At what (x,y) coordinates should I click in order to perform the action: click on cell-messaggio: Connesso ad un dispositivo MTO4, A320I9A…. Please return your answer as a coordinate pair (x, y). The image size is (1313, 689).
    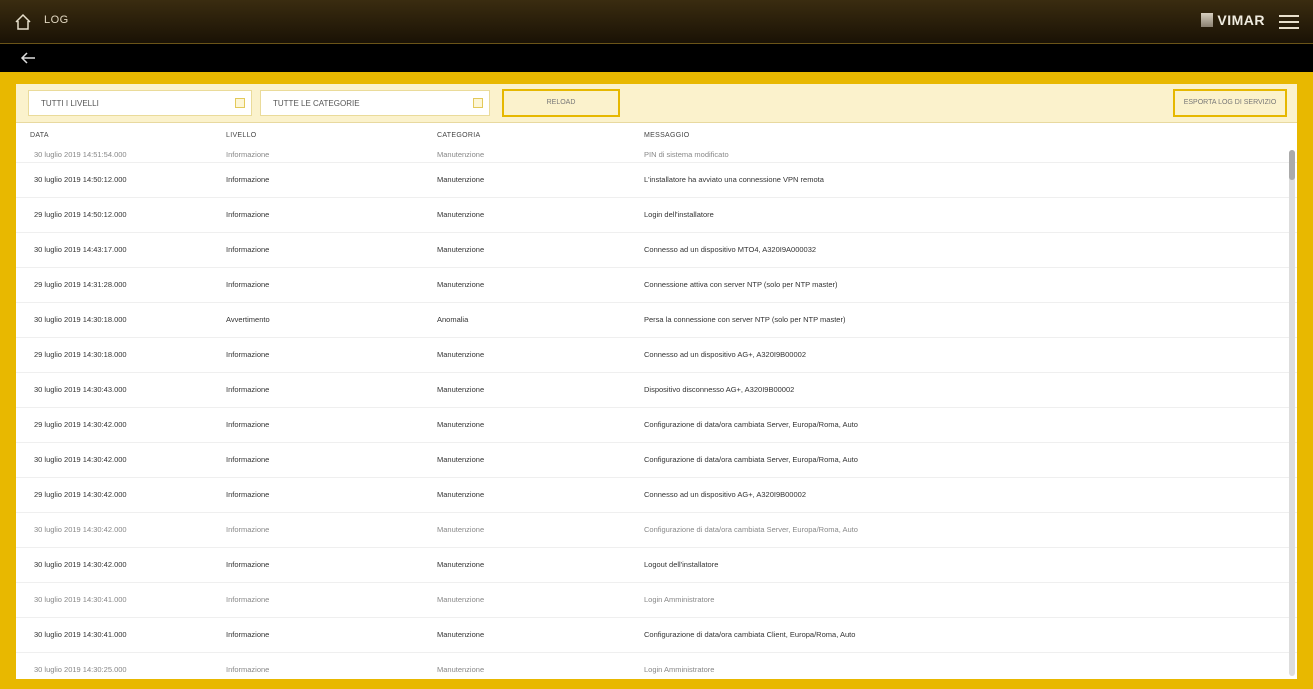
    Looking at the image, I should click on (730, 249).